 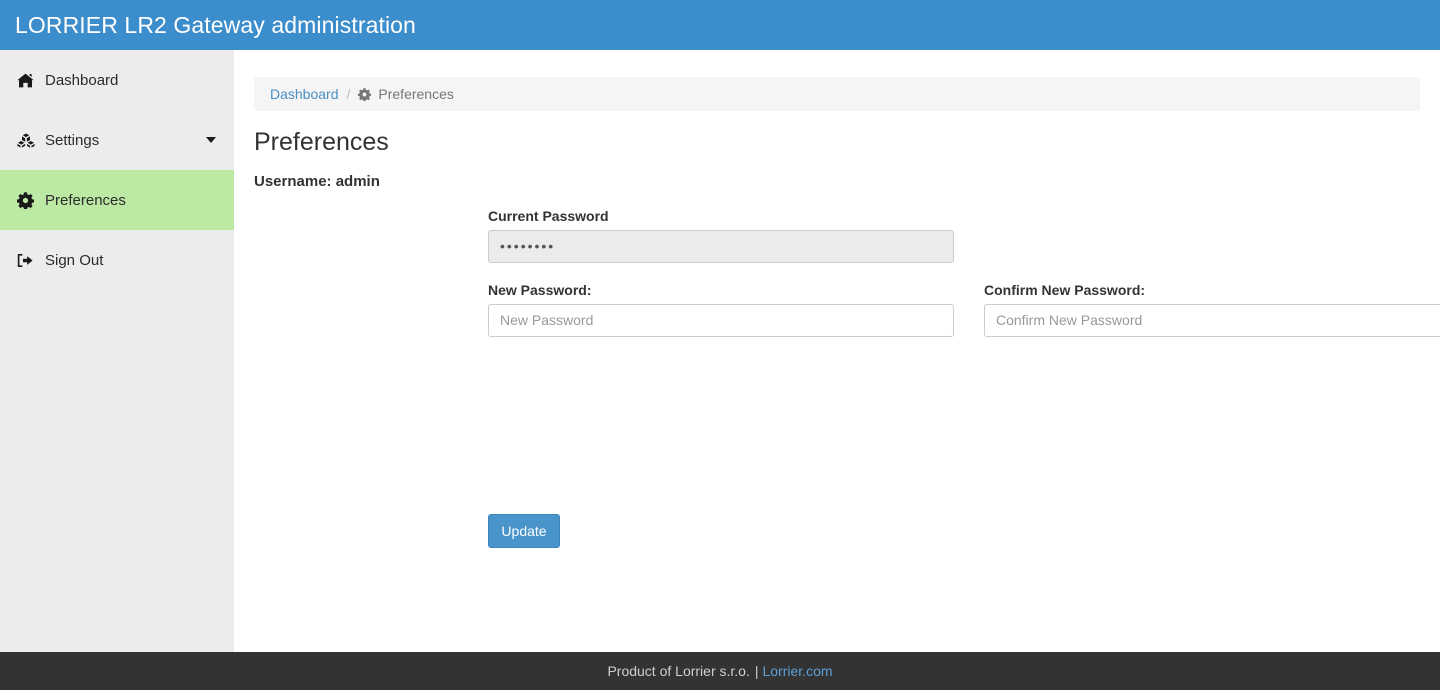 What do you see at coordinates (30, 80) in the screenshot?
I see `home-icon` at bounding box center [30, 80].